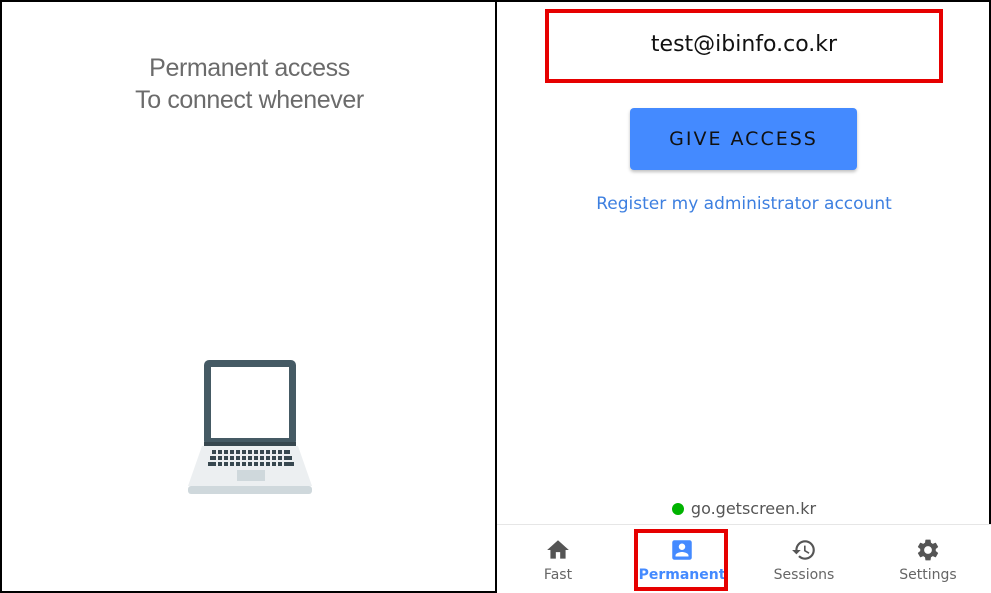 This screenshot has height=593, width=991. What do you see at coordinates (744, 204) in the screenshot?
I see `register-admin-link: Register my administrator account` at bounding box center [744, 204].